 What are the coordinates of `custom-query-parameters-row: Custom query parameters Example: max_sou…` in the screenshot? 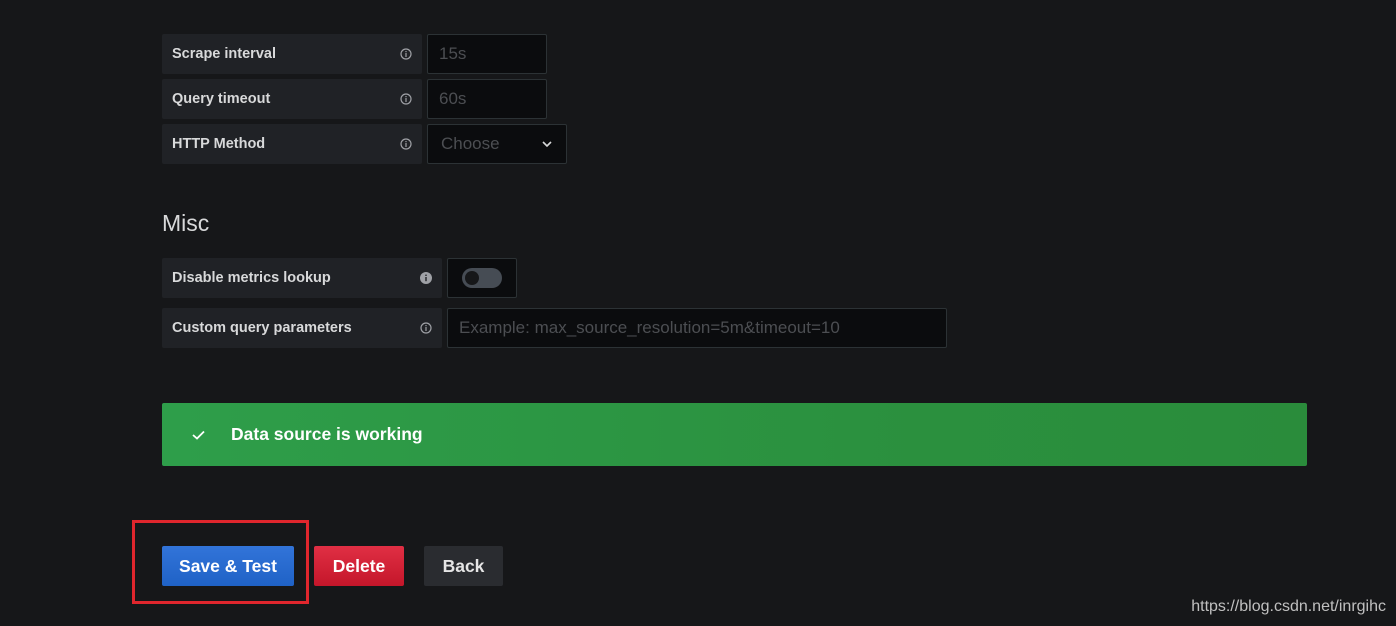 It's located at (554, 328).